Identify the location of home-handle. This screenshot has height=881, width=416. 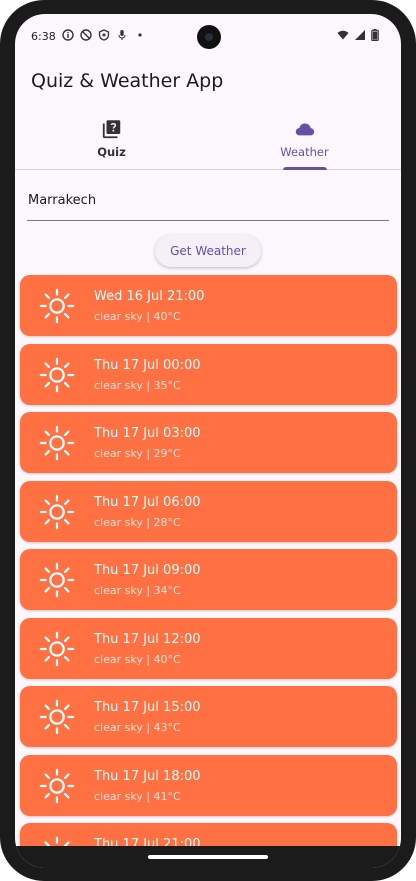
(208, 857).